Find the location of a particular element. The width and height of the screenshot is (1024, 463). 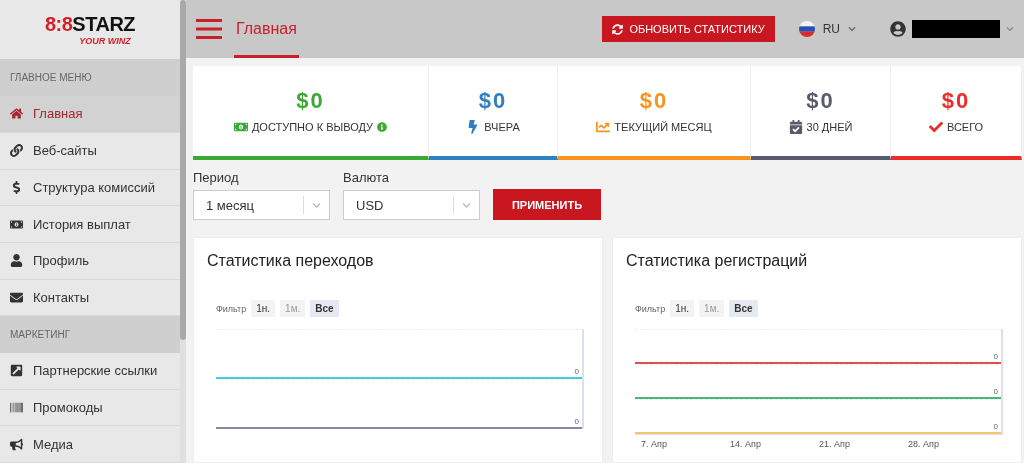

field-label: Валюта is located at coordinates (366, 177).